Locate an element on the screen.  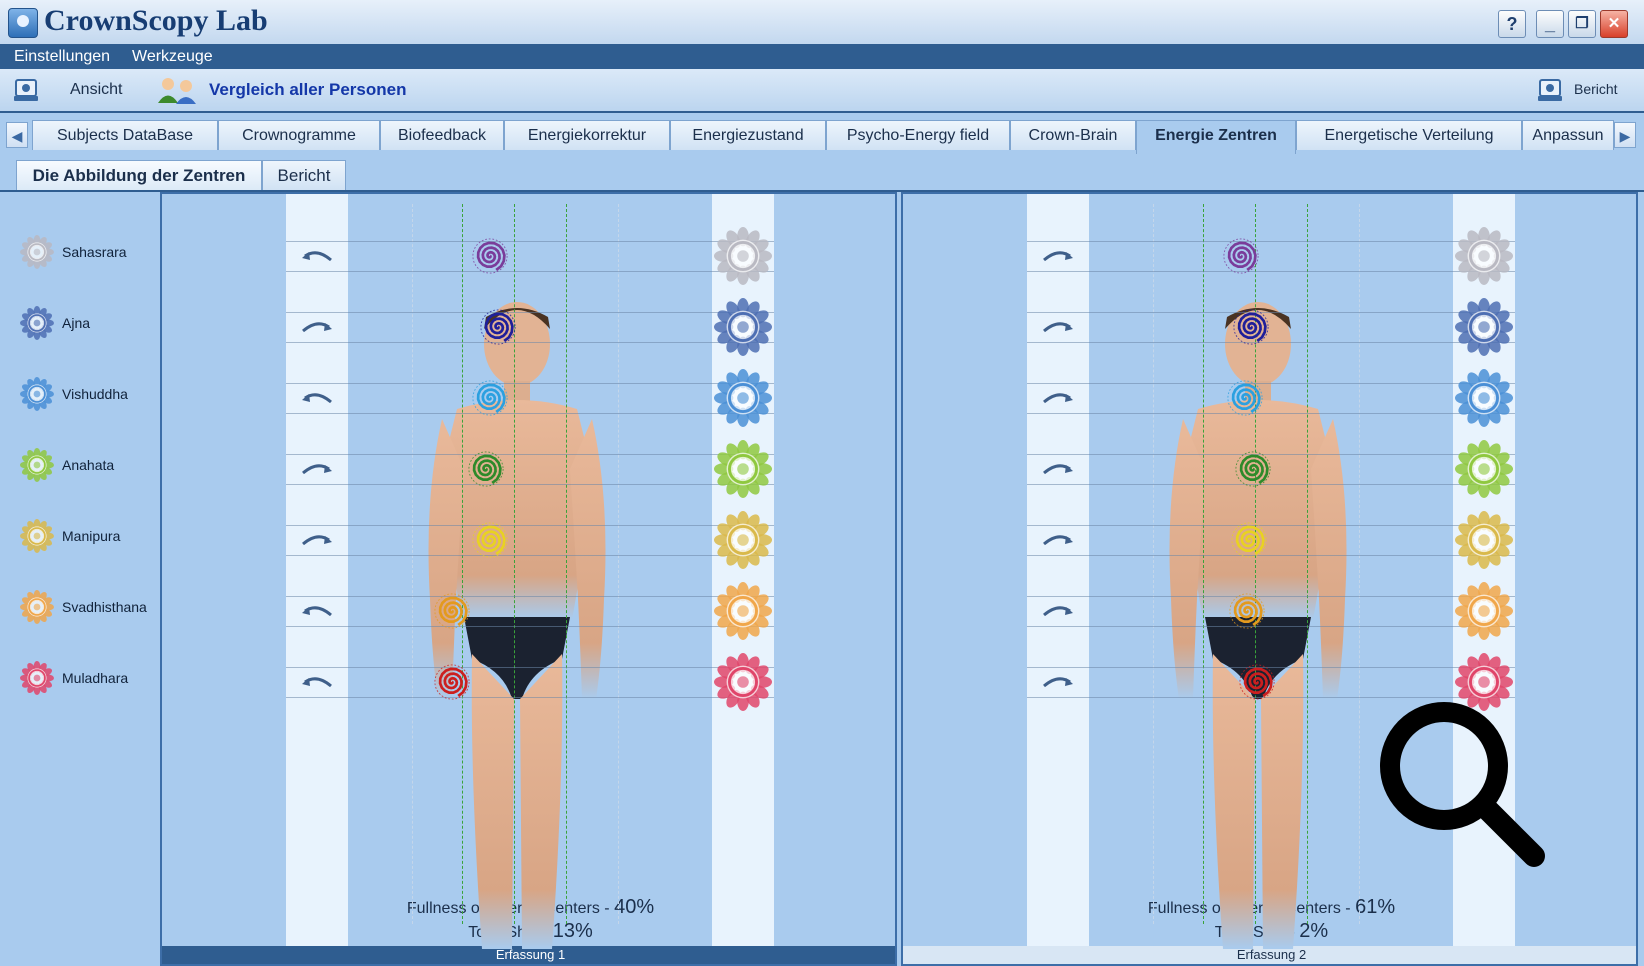
tab-anpassung: Anpassun is located at coordinates (1568, 135).